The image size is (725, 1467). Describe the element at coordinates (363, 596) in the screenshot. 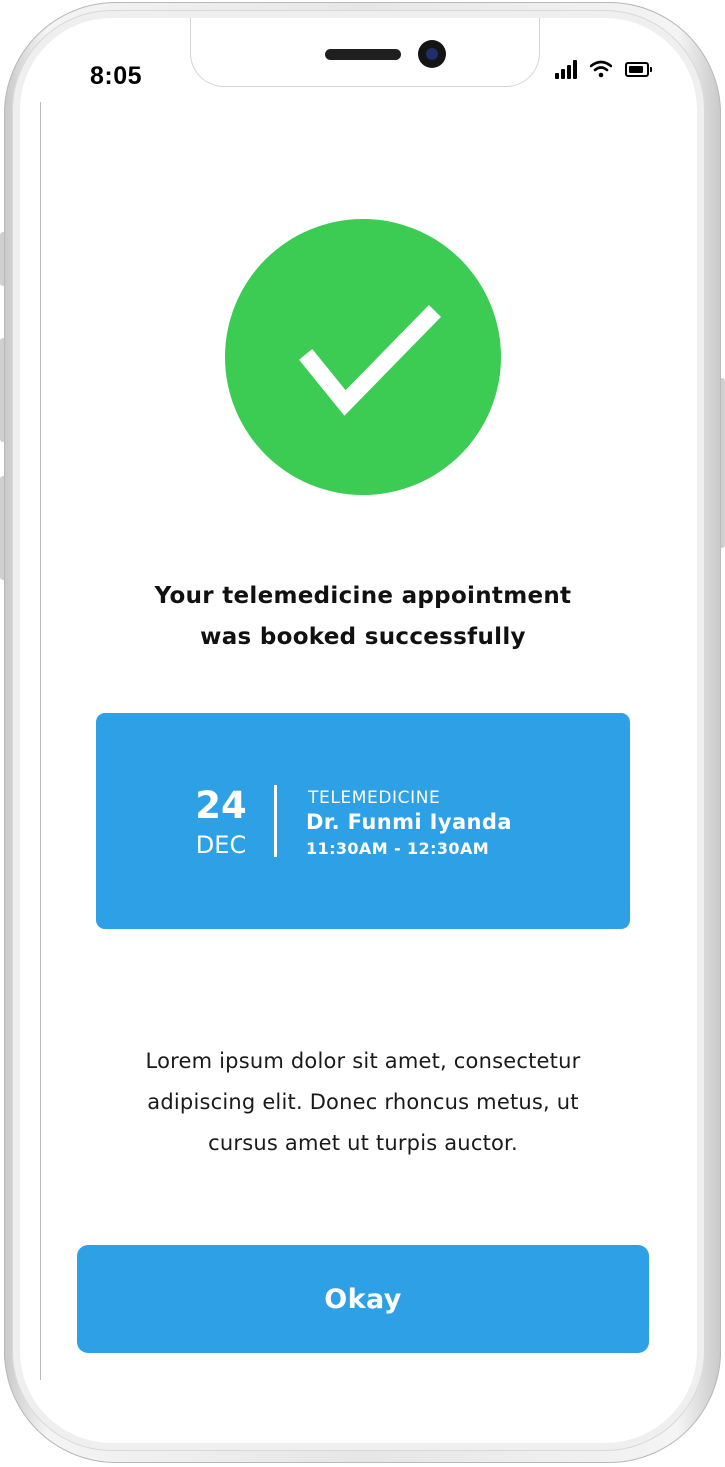

I see `headline-line: Your telemedicine appointment` at that location.